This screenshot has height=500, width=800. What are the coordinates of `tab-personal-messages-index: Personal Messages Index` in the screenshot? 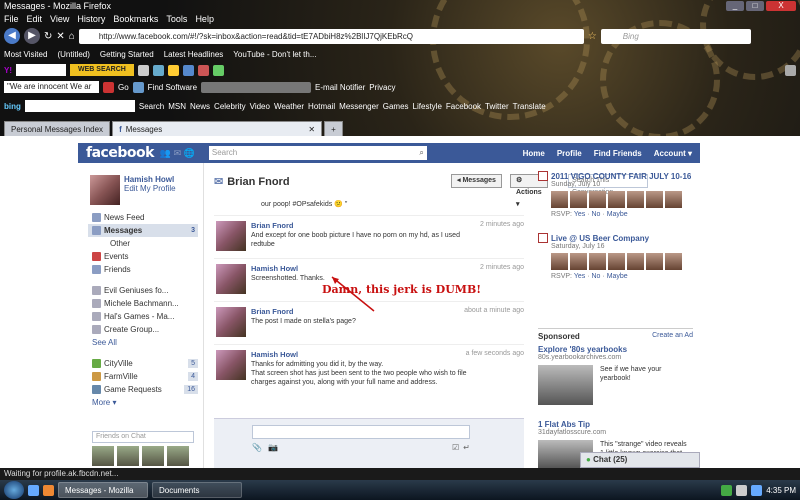 It's located at (57, 128).